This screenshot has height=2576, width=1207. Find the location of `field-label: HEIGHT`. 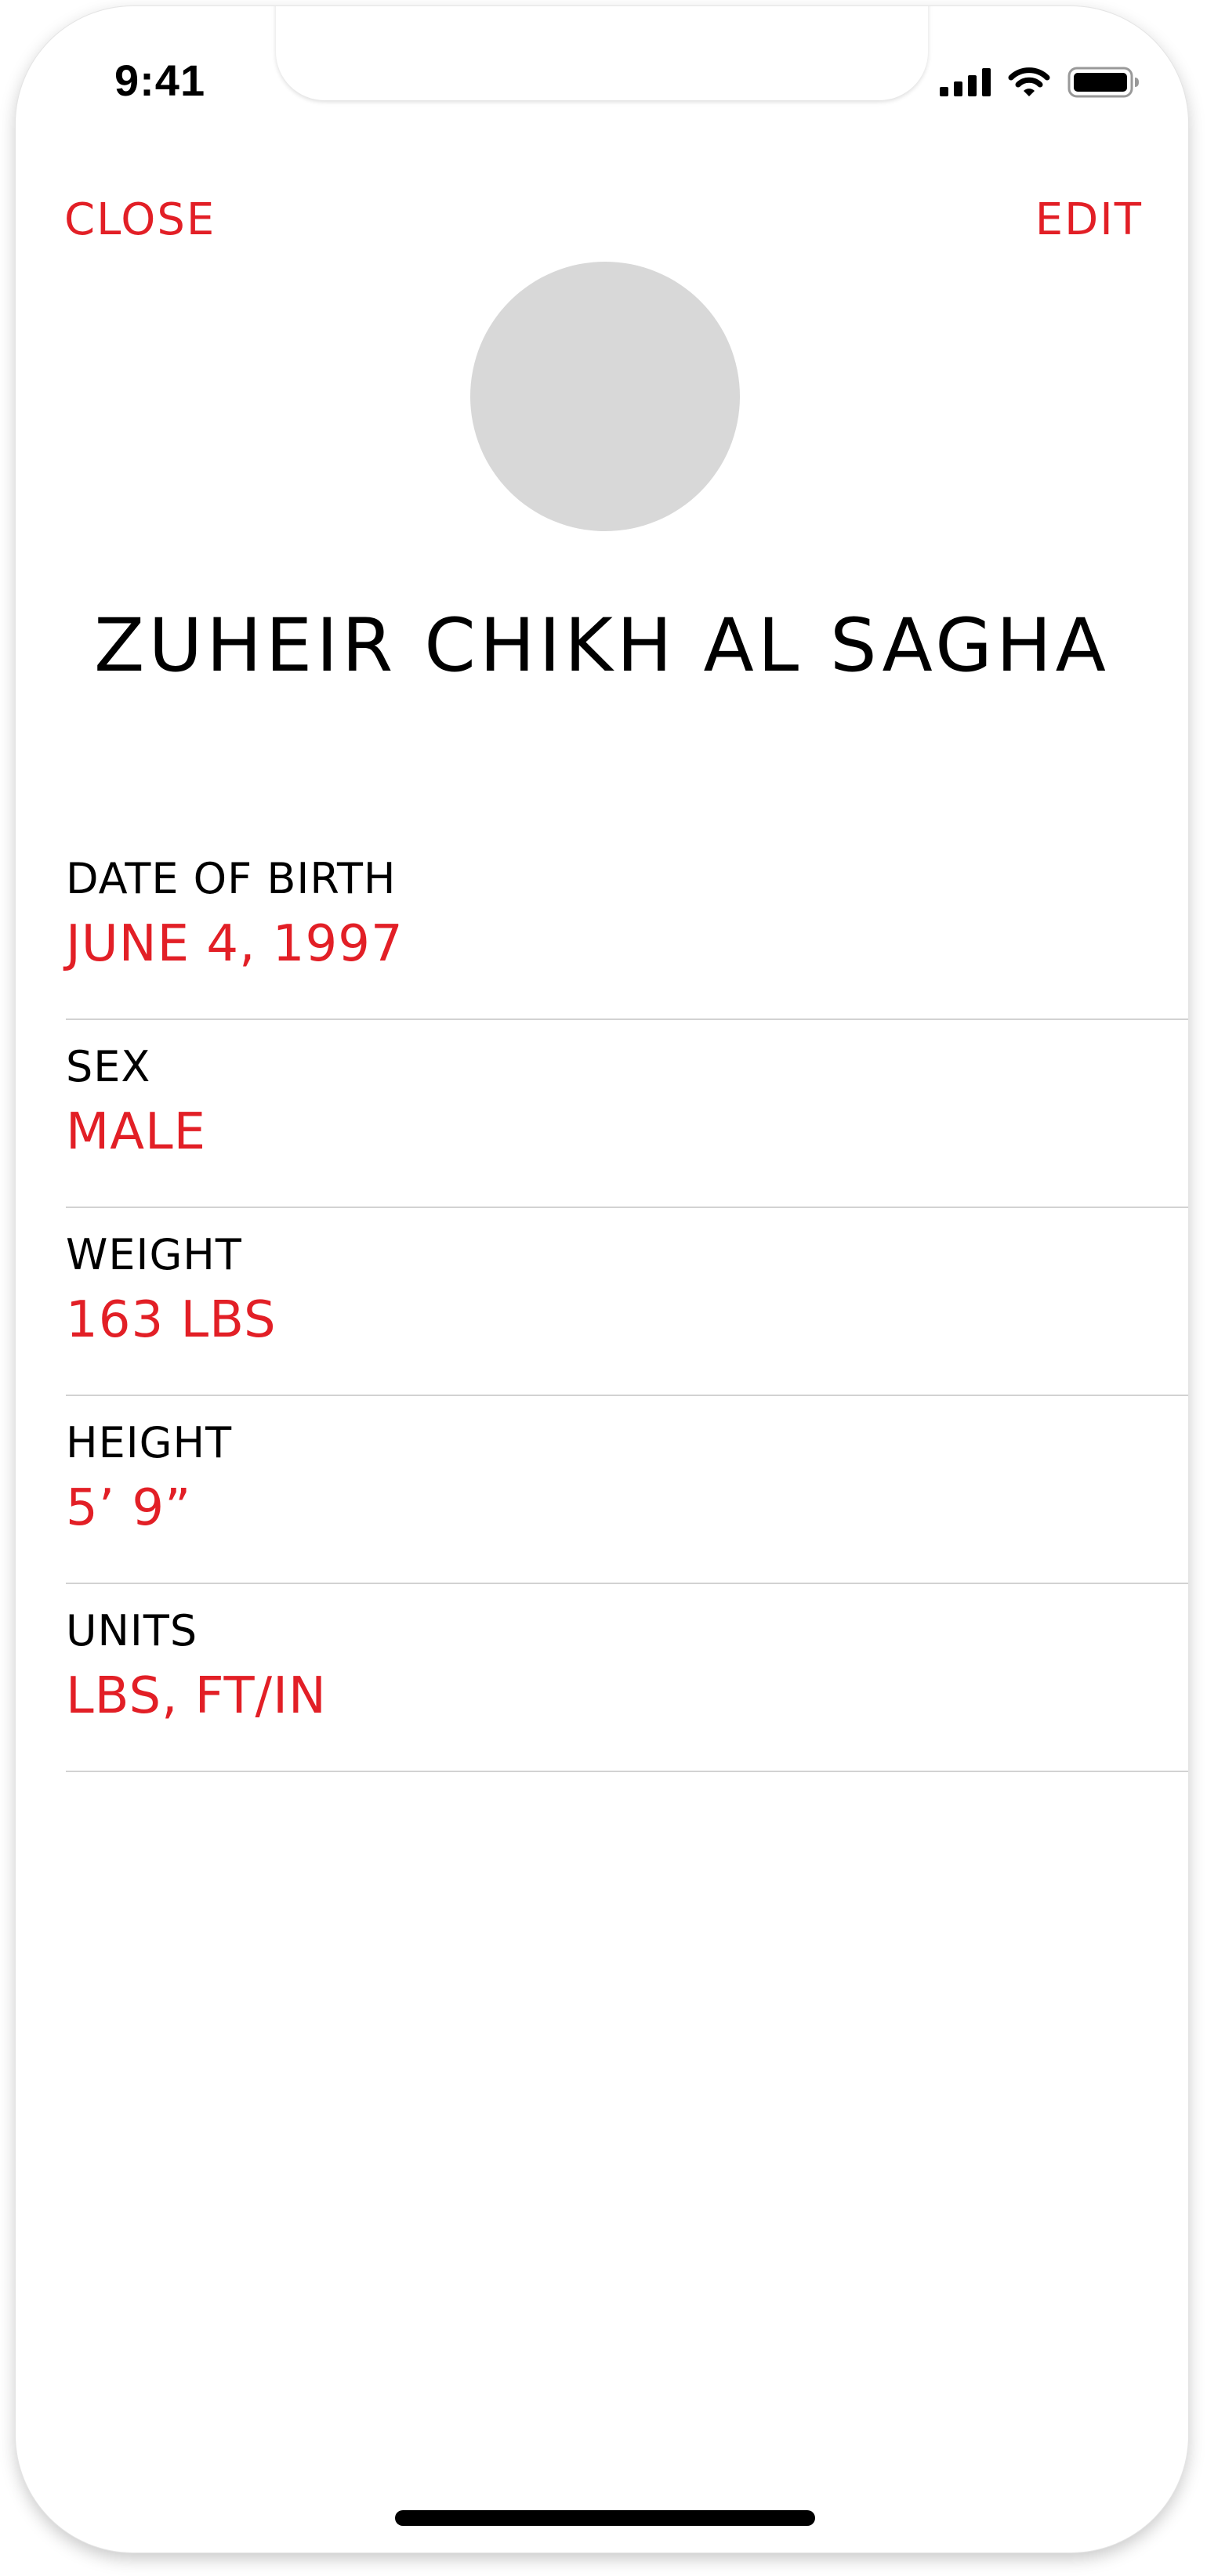

field-label: HEIGHT is located at coordinates (149, 1442).